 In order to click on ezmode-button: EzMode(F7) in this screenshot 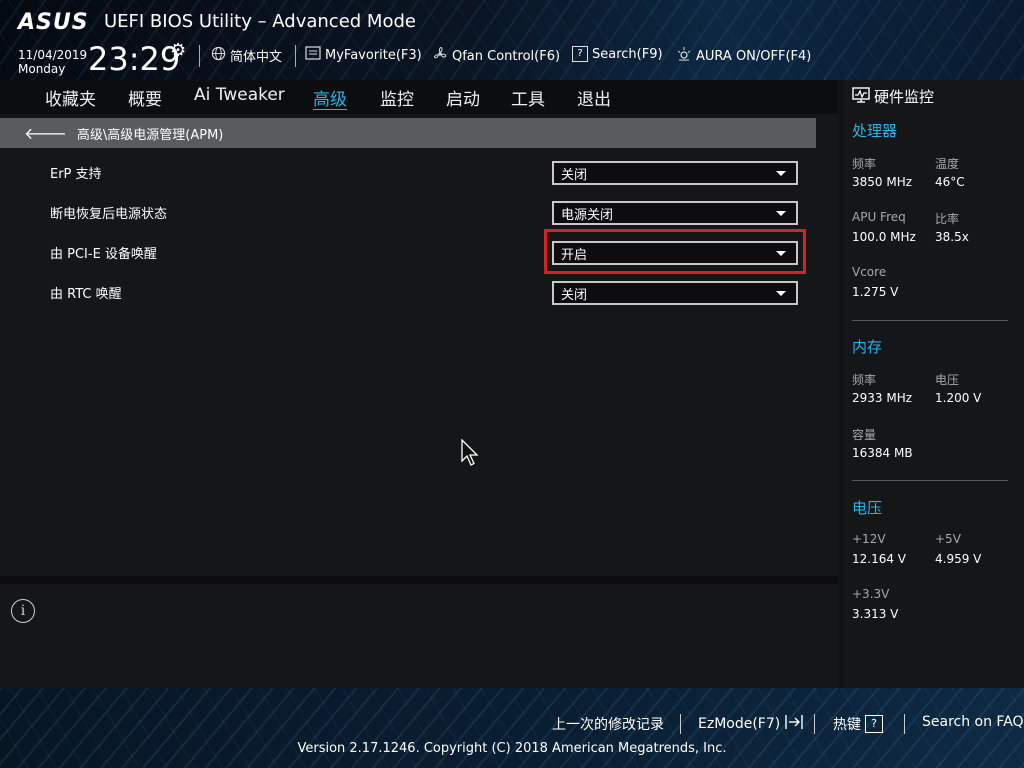, I will do `click(751, 724)`.